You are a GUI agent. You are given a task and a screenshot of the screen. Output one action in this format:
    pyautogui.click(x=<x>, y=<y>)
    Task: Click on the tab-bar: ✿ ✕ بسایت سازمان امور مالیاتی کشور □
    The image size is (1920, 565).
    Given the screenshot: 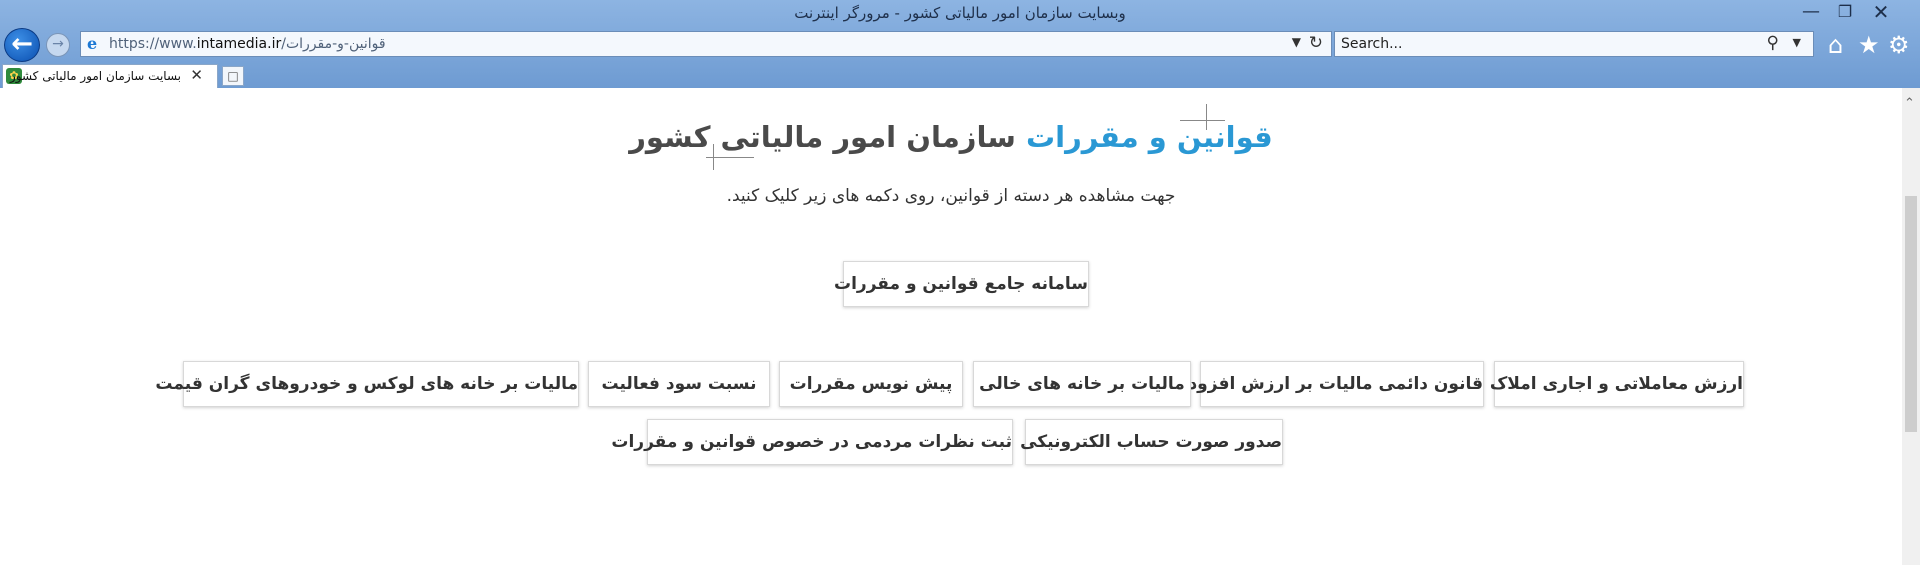 What is the action you would take?
    pyautogui.click(x=960, y=75)
    